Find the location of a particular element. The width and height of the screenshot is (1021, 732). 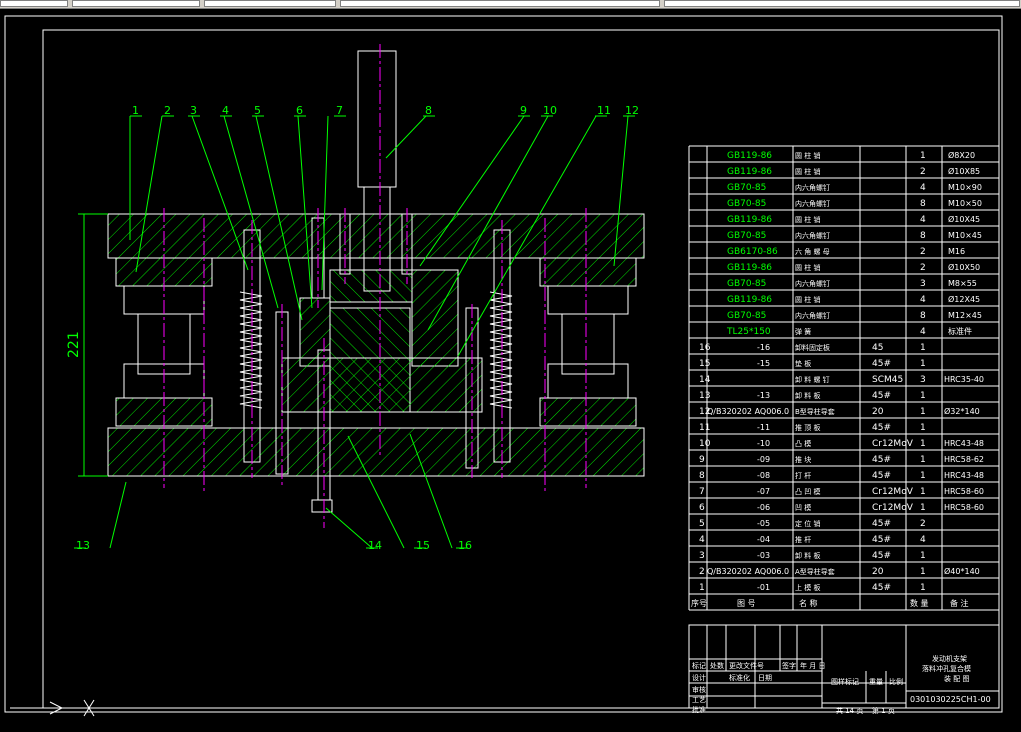

bom-standard-spec: Ø10X50 is located at coordinates (964, 267).